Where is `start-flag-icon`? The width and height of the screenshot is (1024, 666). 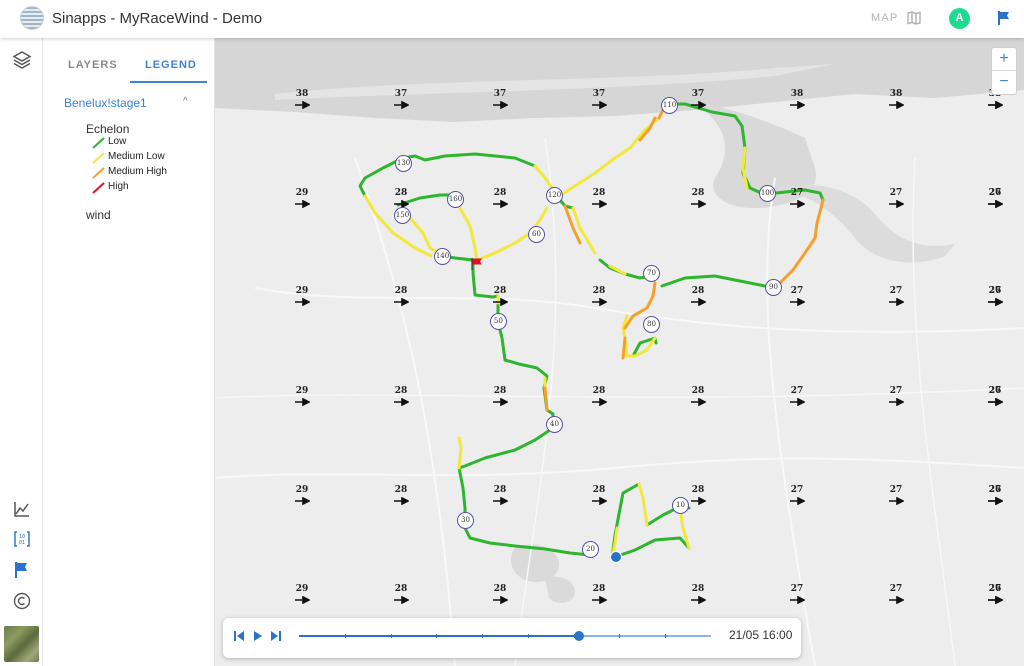
start-flag-icon is located at coordinates (477, 264).